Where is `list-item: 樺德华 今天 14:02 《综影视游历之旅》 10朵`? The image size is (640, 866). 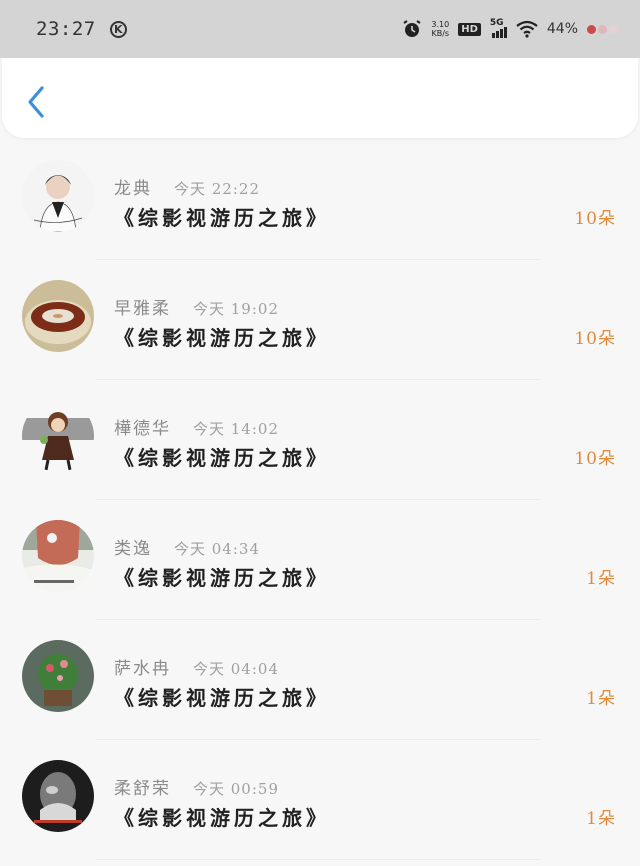
list-item: 樺德华 今天 14:02 《综影视游历之旅》 10朵 is located at coordinates (320, 440).